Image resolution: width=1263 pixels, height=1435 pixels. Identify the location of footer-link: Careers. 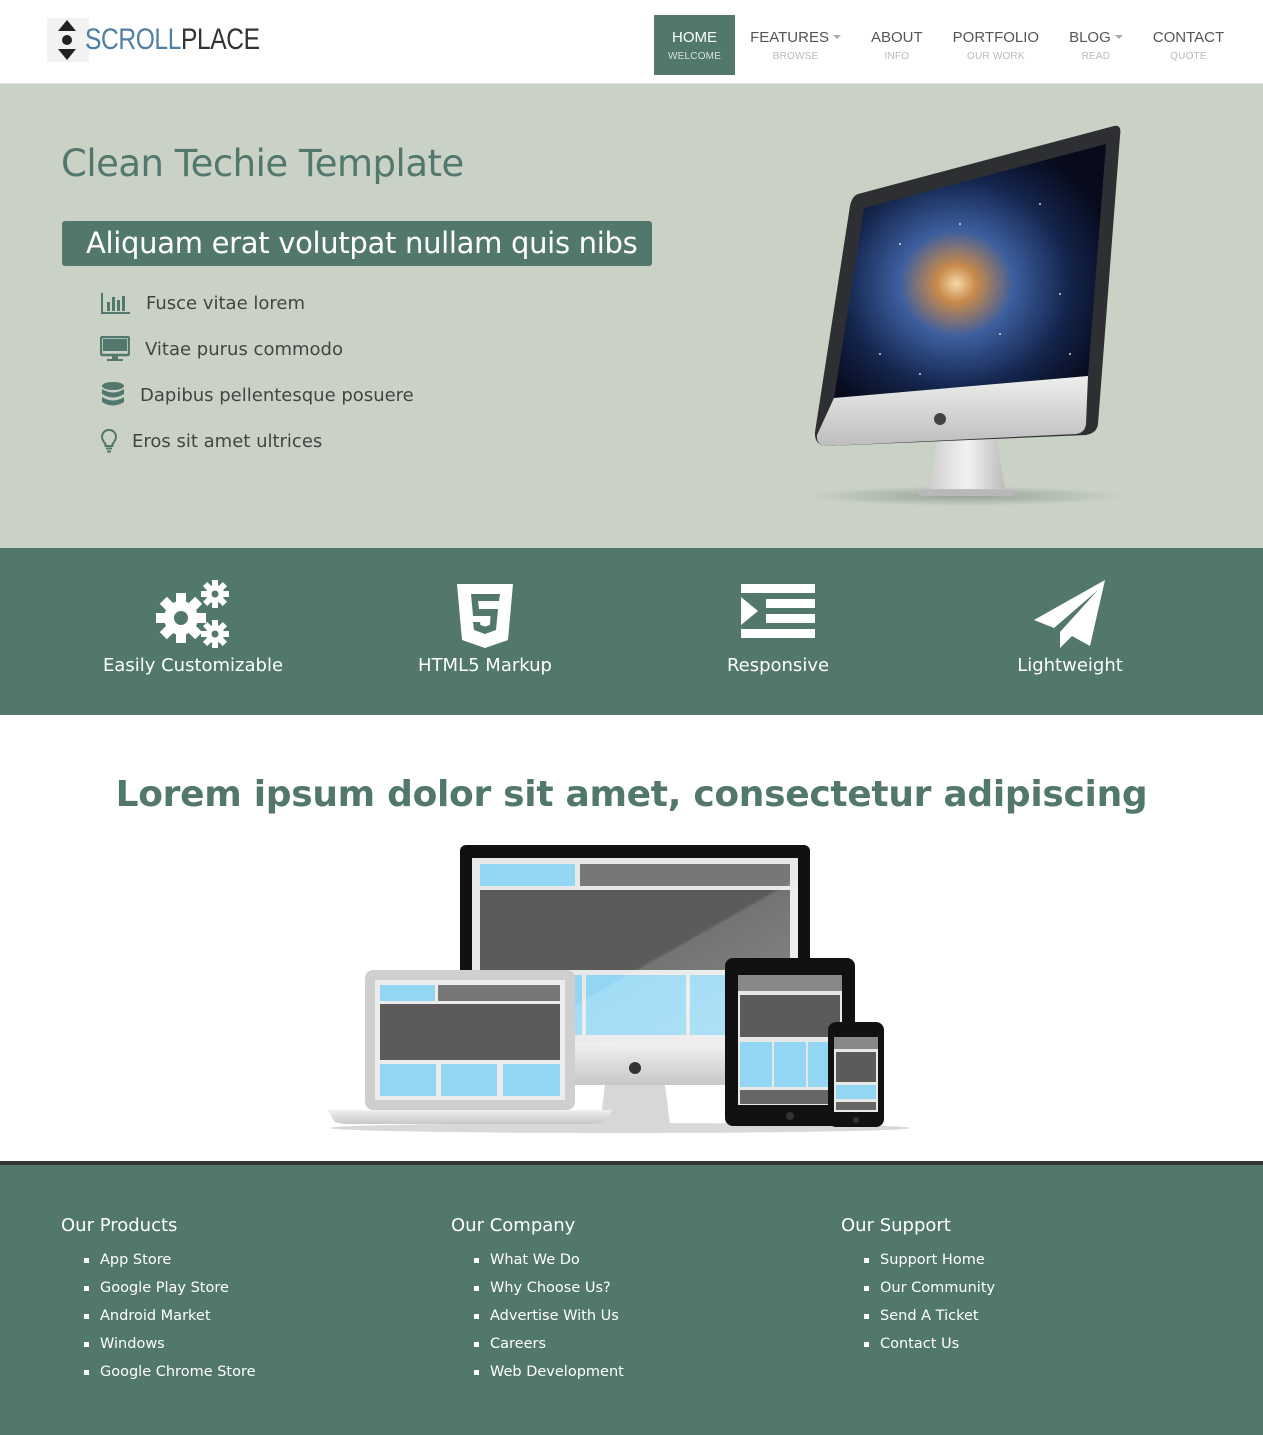
(549, 1344).